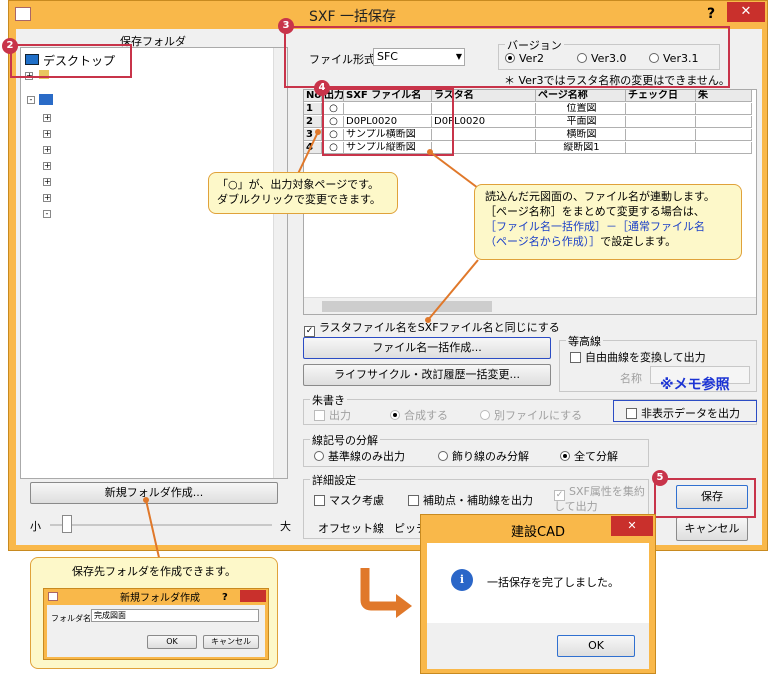 The image size is (772, 677). Describe the element at coordinates (172, 642) in the screenshot. I see `mini-ok-button: OK` at that location.